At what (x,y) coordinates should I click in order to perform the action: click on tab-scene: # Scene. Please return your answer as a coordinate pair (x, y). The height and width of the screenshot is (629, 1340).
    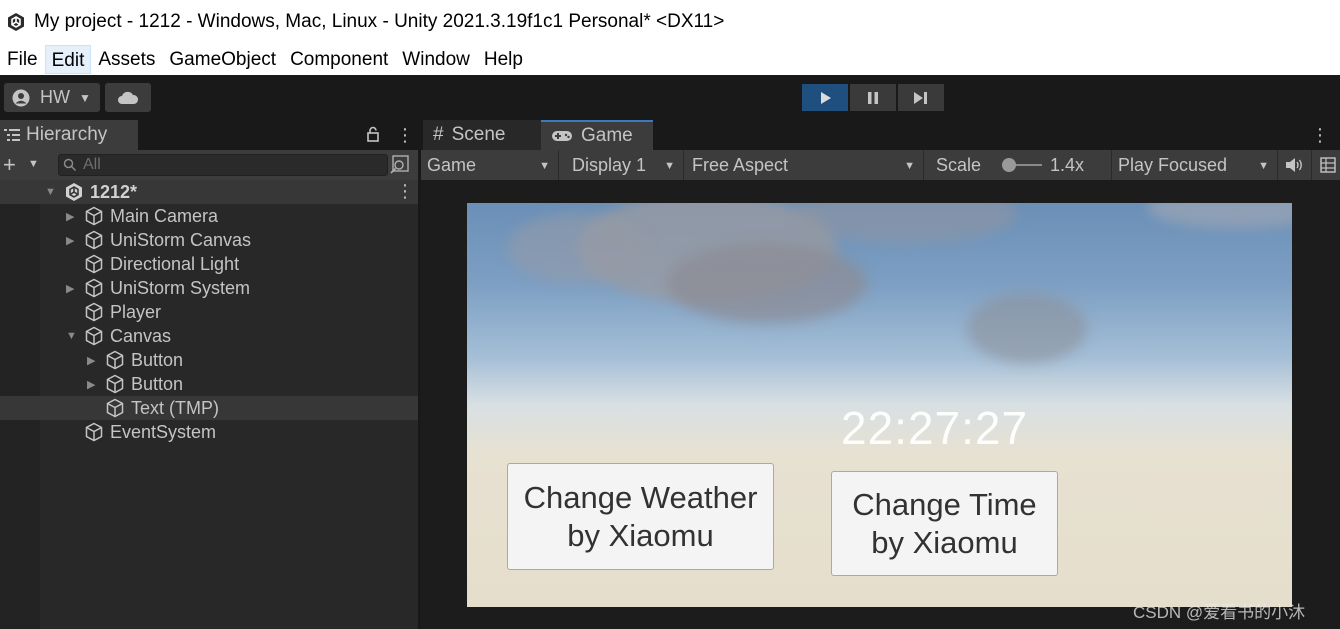
    Looking at the image, I should click on (482, 135).